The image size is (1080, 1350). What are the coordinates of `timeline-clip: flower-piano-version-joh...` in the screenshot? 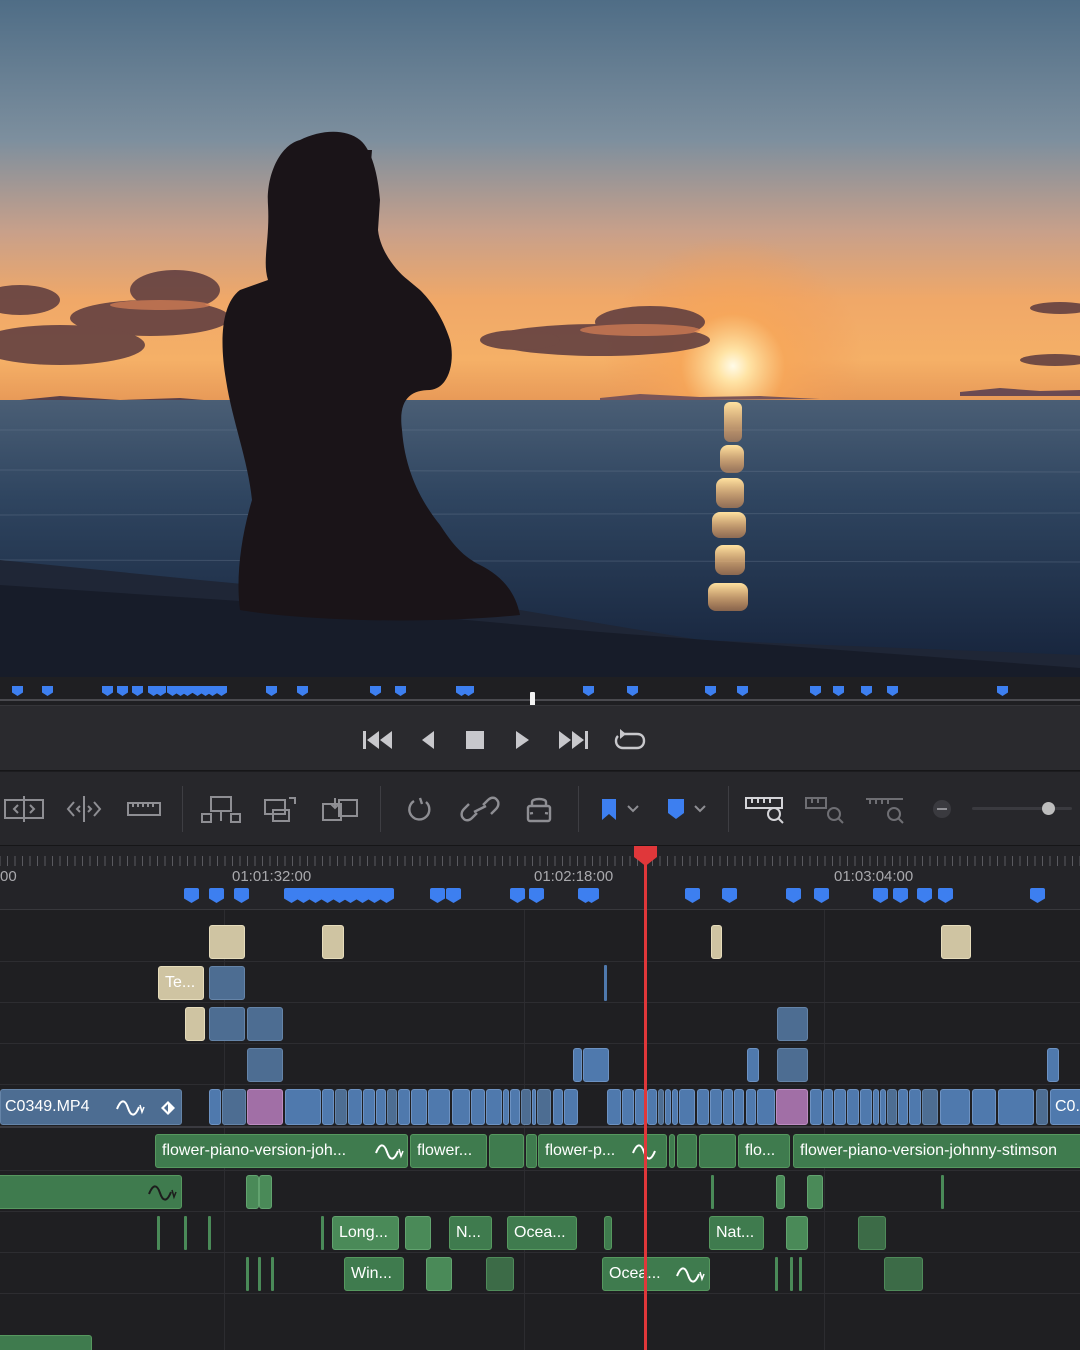 It's located at (281, 1151).